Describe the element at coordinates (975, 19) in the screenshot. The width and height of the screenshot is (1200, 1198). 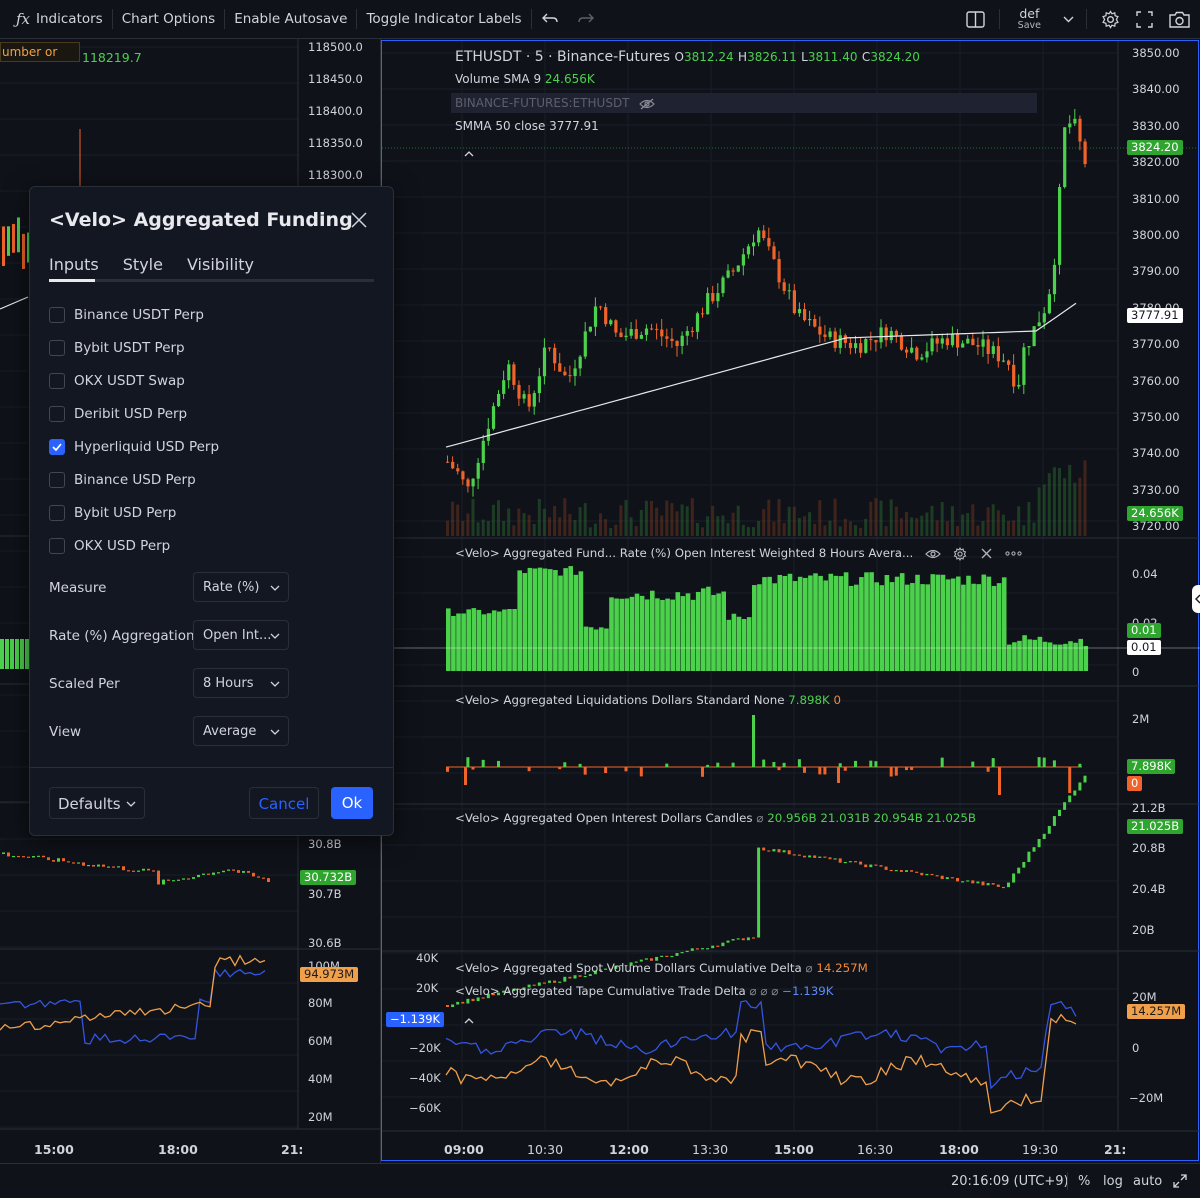
I see `layout-button` at that location.